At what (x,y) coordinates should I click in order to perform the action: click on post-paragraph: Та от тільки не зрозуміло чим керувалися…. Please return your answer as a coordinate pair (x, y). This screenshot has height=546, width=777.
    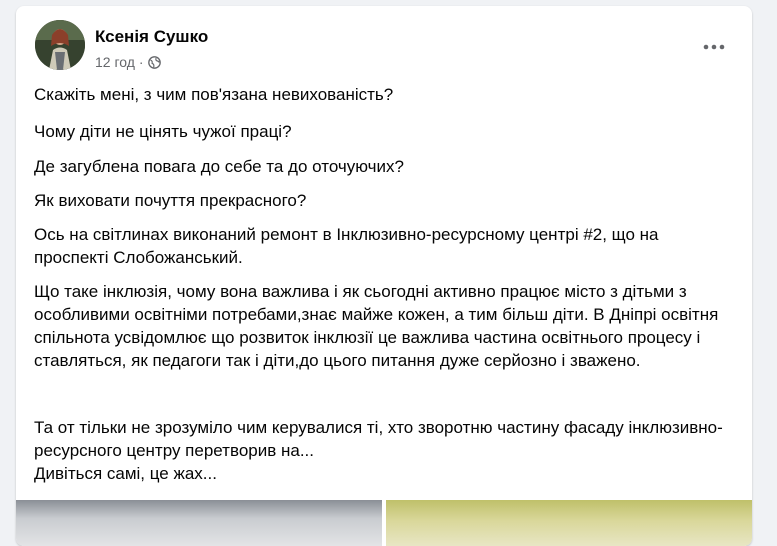
    Looking at the image, I should click on (378, 450).